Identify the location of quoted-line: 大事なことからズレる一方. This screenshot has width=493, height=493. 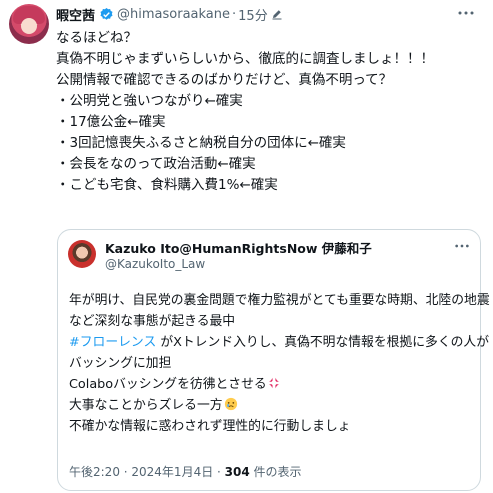
(271, 405).